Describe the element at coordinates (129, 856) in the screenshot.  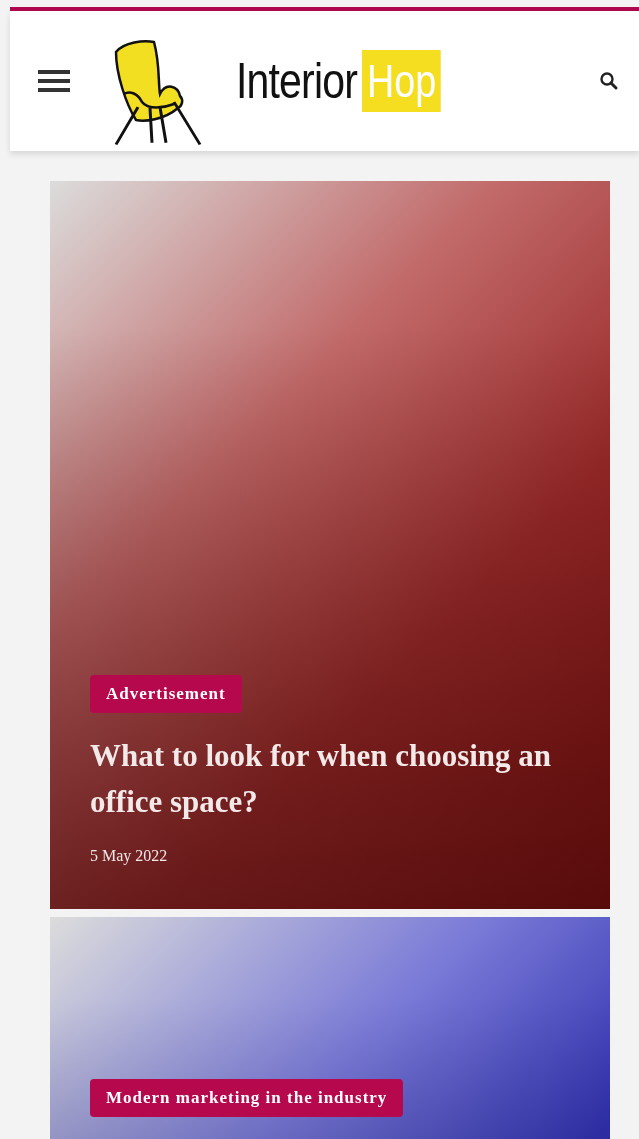
I see `article-date: 5 May 2022` at that location.